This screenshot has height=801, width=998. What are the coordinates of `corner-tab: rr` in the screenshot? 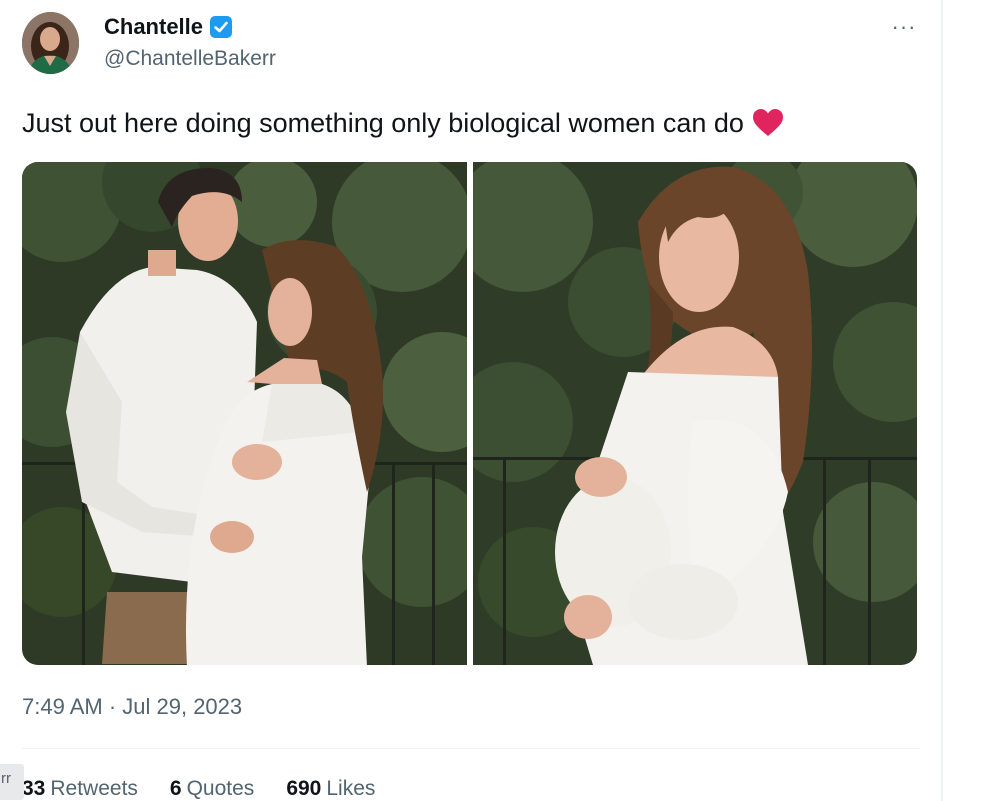 It's located at (12, 782).